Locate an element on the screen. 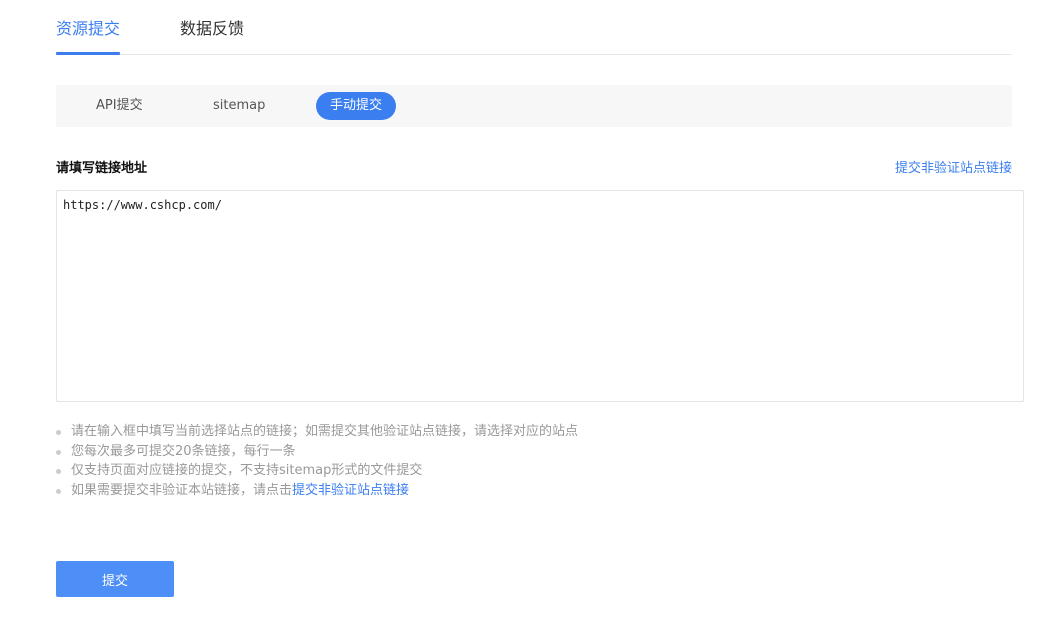 The height and width of the screenshot is (624, 1040). tip-nonverified-link: 提交非验证站点链接 is located at coordinates (350, 490).